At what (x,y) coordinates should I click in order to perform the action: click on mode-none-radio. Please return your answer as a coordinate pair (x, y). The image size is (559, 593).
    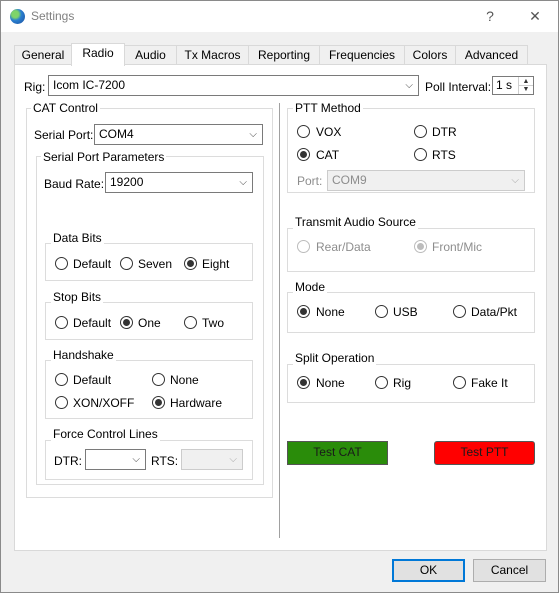
    Looking at the image, I should click on (303, 311).